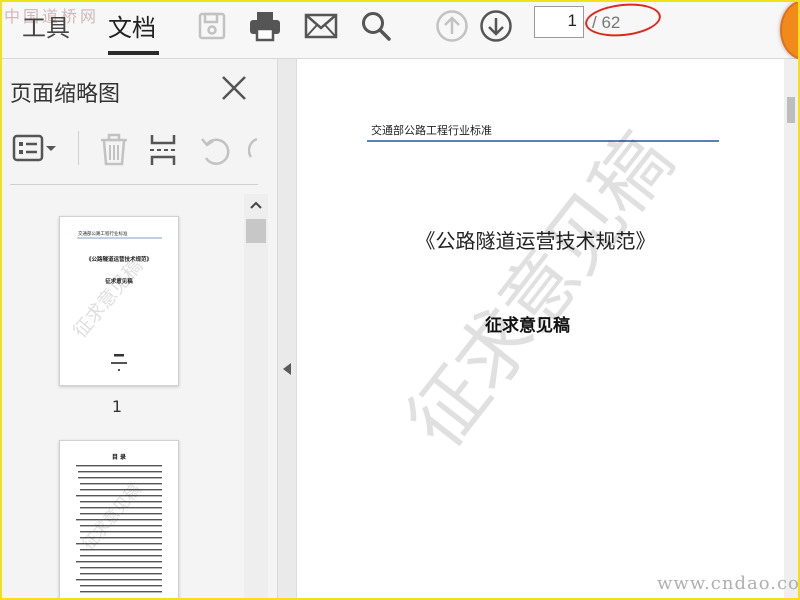  What do you see at coordinates (376, 26) in the screenshot?
I see `search-icon` at bounding box center [376, 26].